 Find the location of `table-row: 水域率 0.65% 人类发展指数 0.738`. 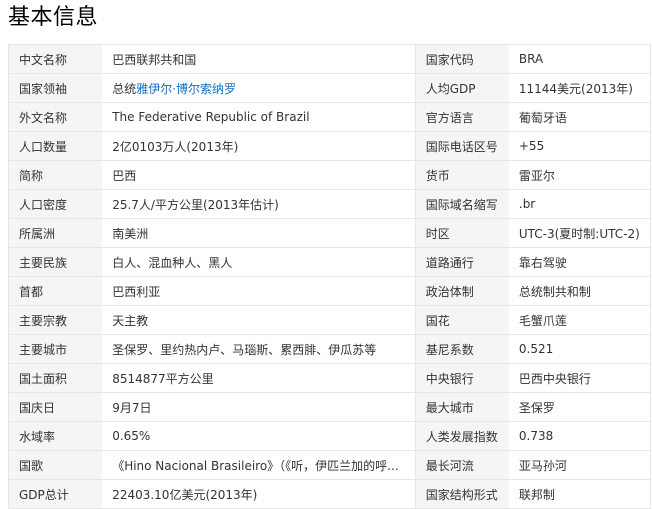

table-row: 水域率 0.65% 人类发展指数 0.738 is located at coordinates (329, 436).